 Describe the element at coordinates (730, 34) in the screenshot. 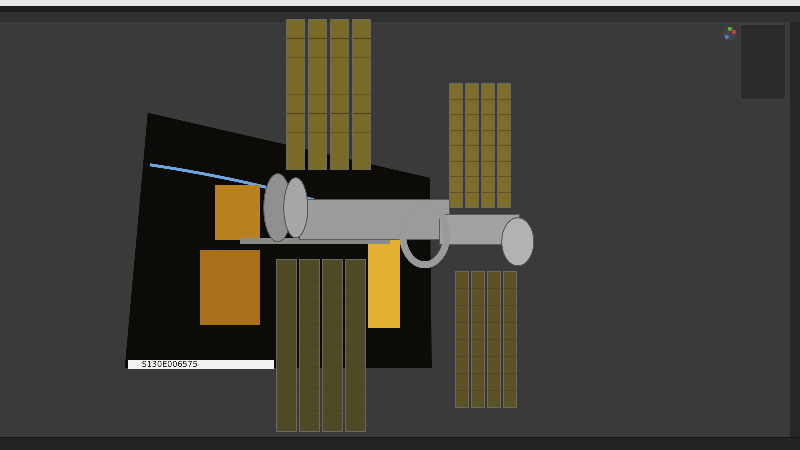

I see `navigation-gizmo-icon` at that location.